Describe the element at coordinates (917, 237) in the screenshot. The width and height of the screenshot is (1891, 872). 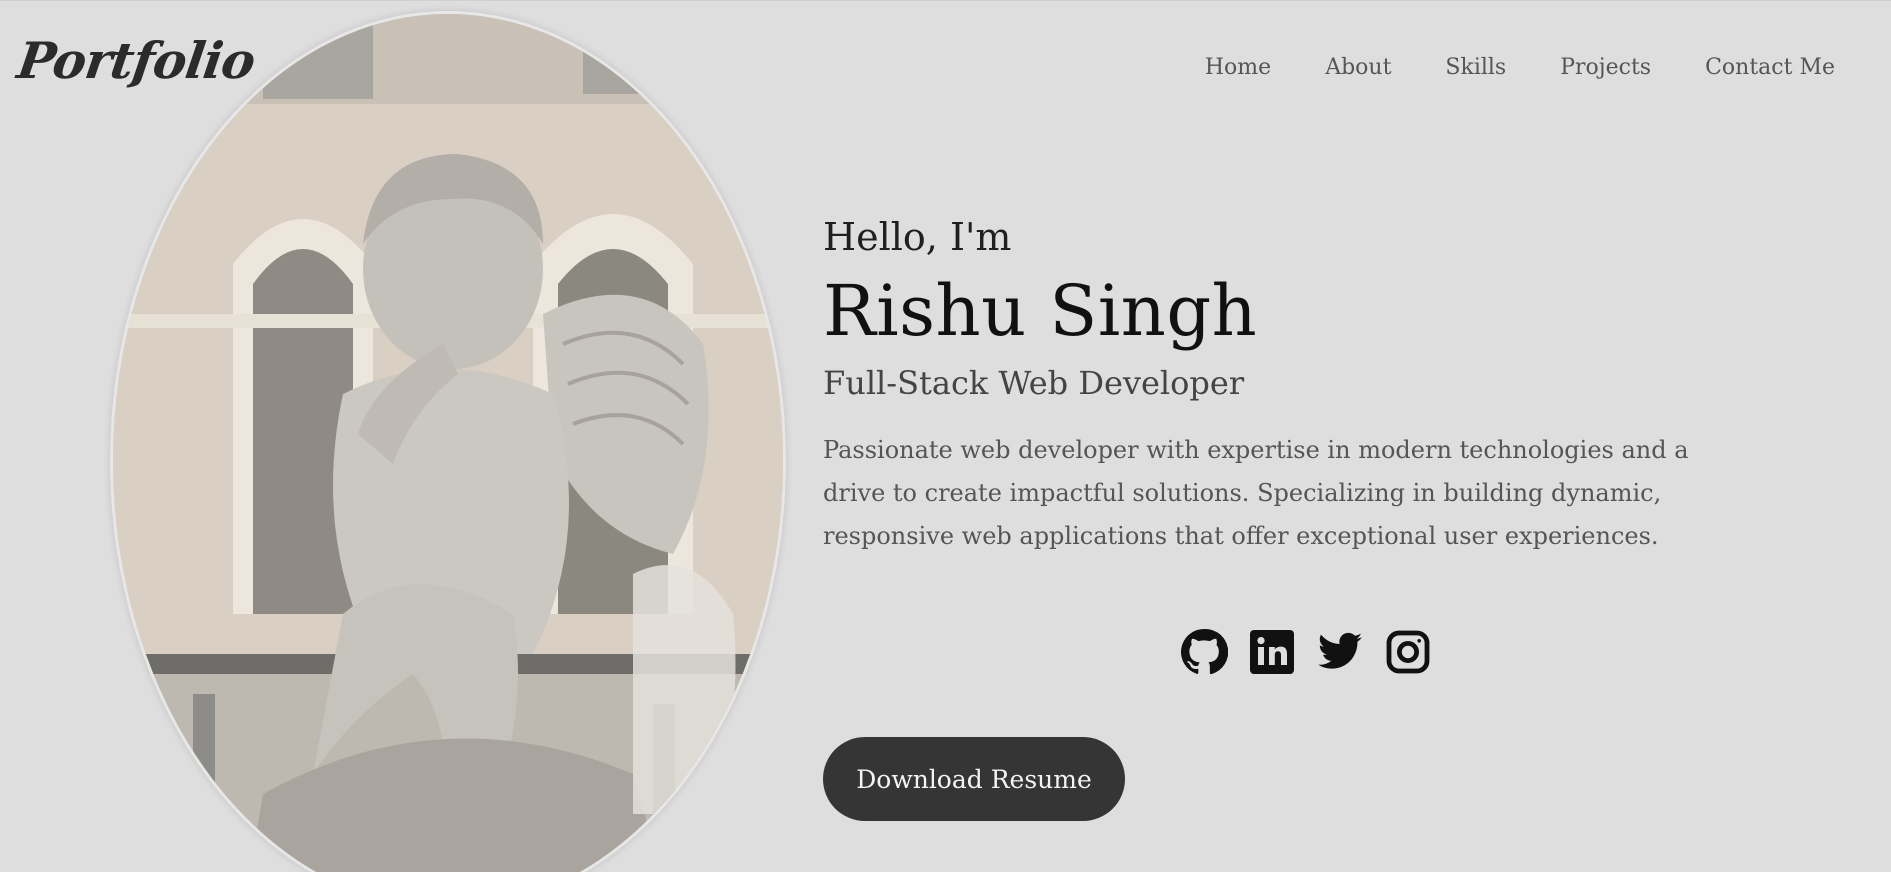
I see `hero-greeting: Hello, I'm` at that location.